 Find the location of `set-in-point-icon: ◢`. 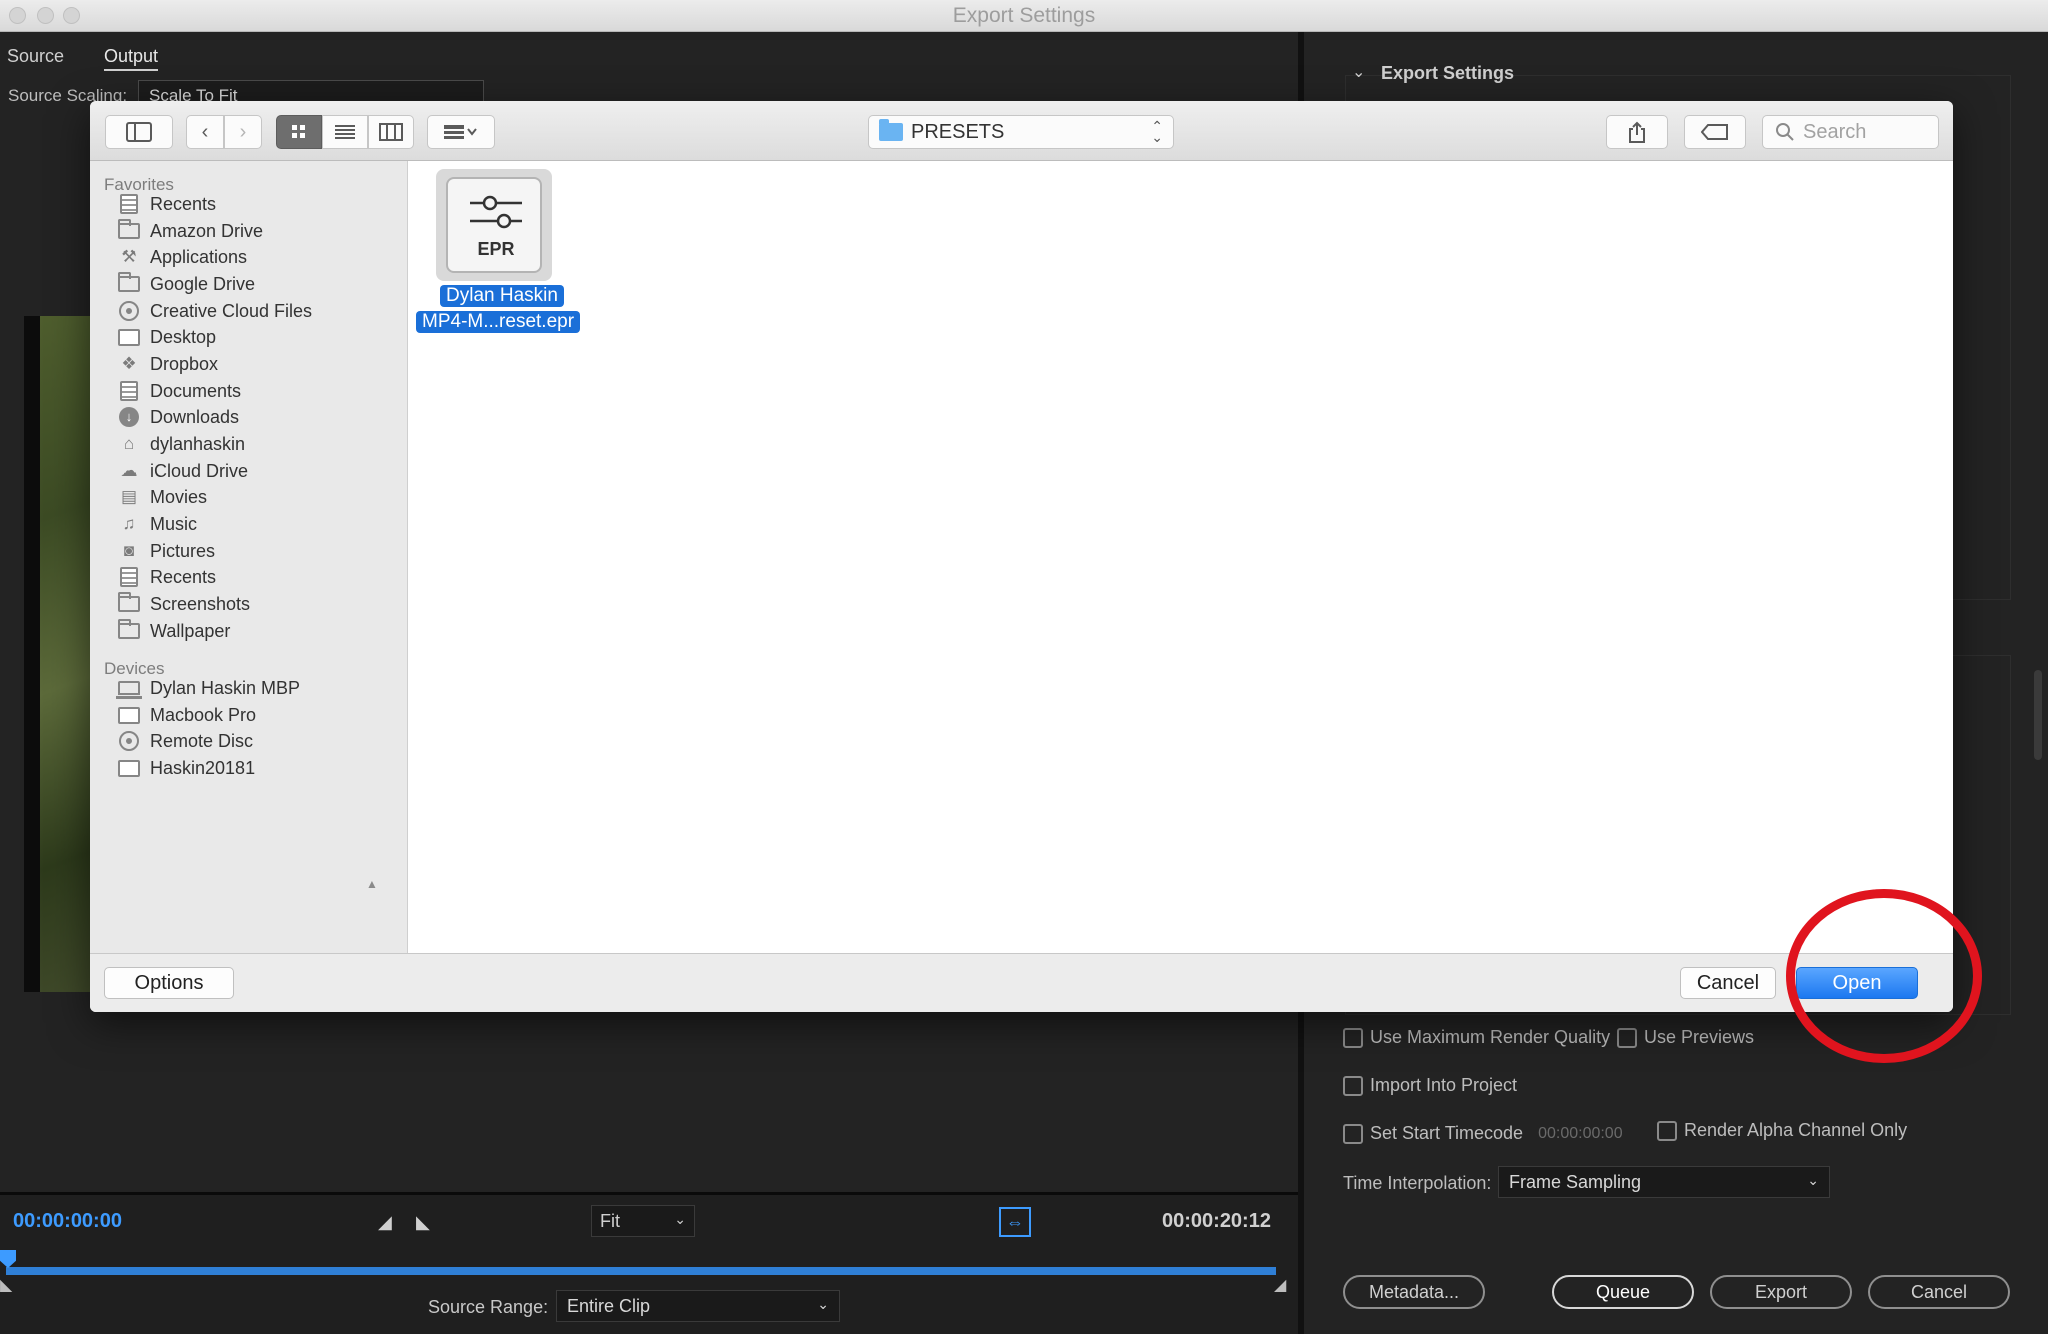

set-in-point-icon: ◢ is located at coordinates (385, 1222).